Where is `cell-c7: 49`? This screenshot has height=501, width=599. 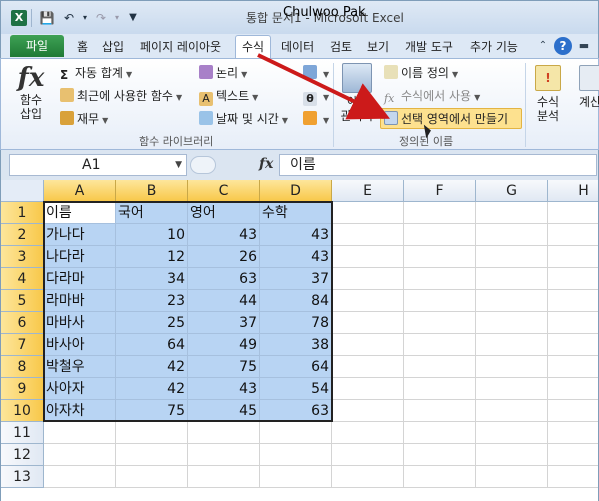
cell-c7: 49 is located at coordinates (224, 345).